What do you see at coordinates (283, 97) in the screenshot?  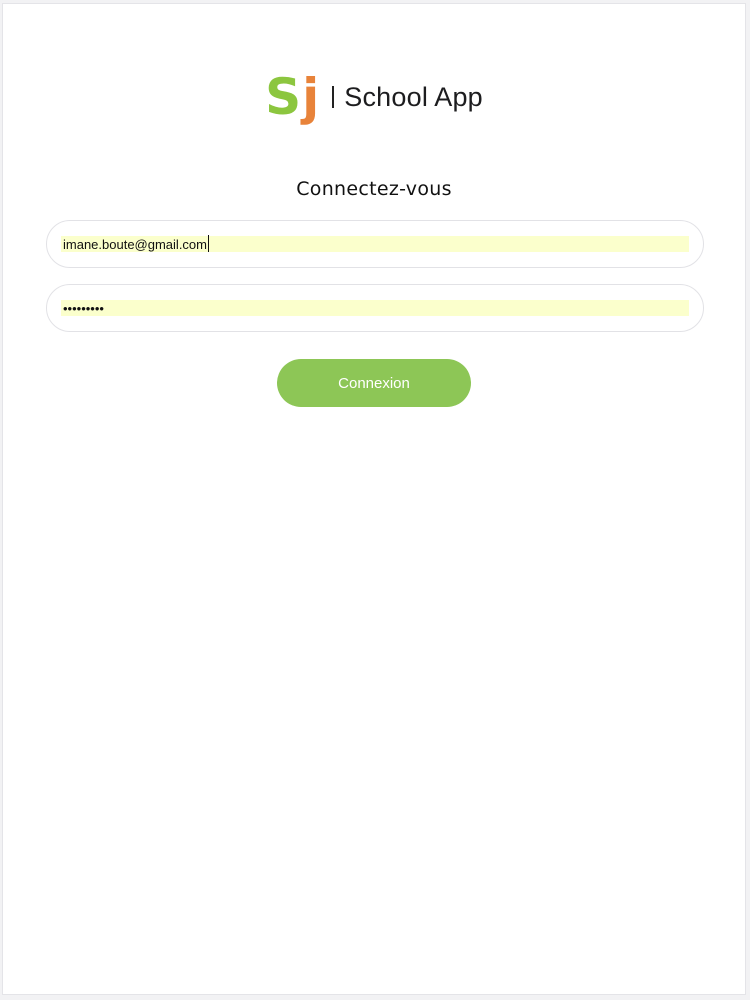 I see `logo-letter-s: S` at bounding box center [283, 97].